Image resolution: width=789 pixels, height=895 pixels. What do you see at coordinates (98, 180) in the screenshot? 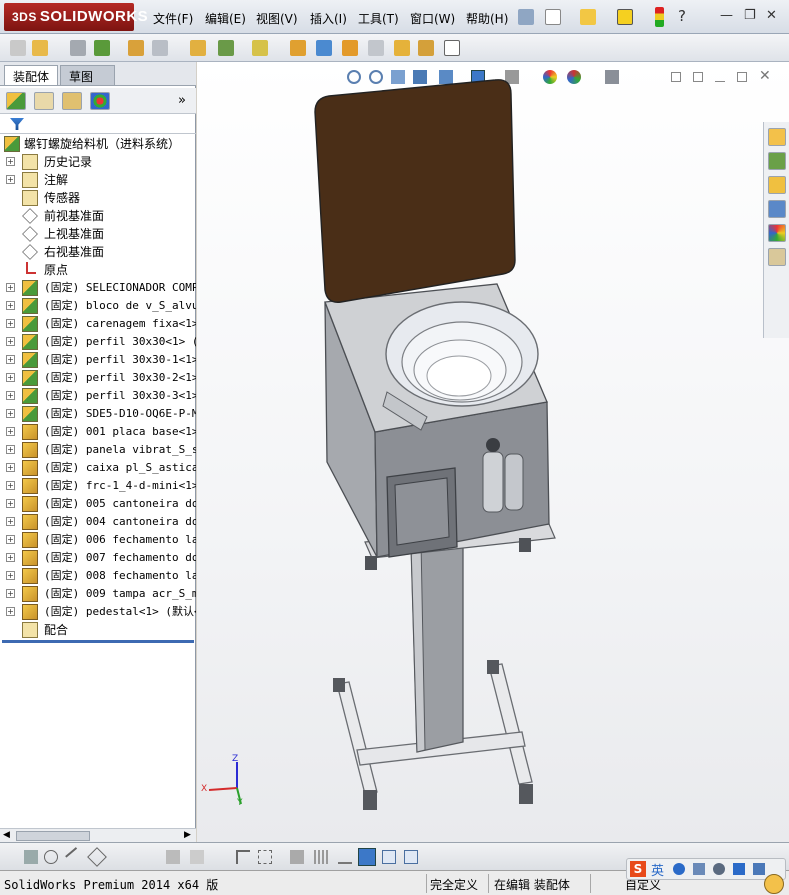
I see `tree-item: + 注解` at bounding box center [98, 180].